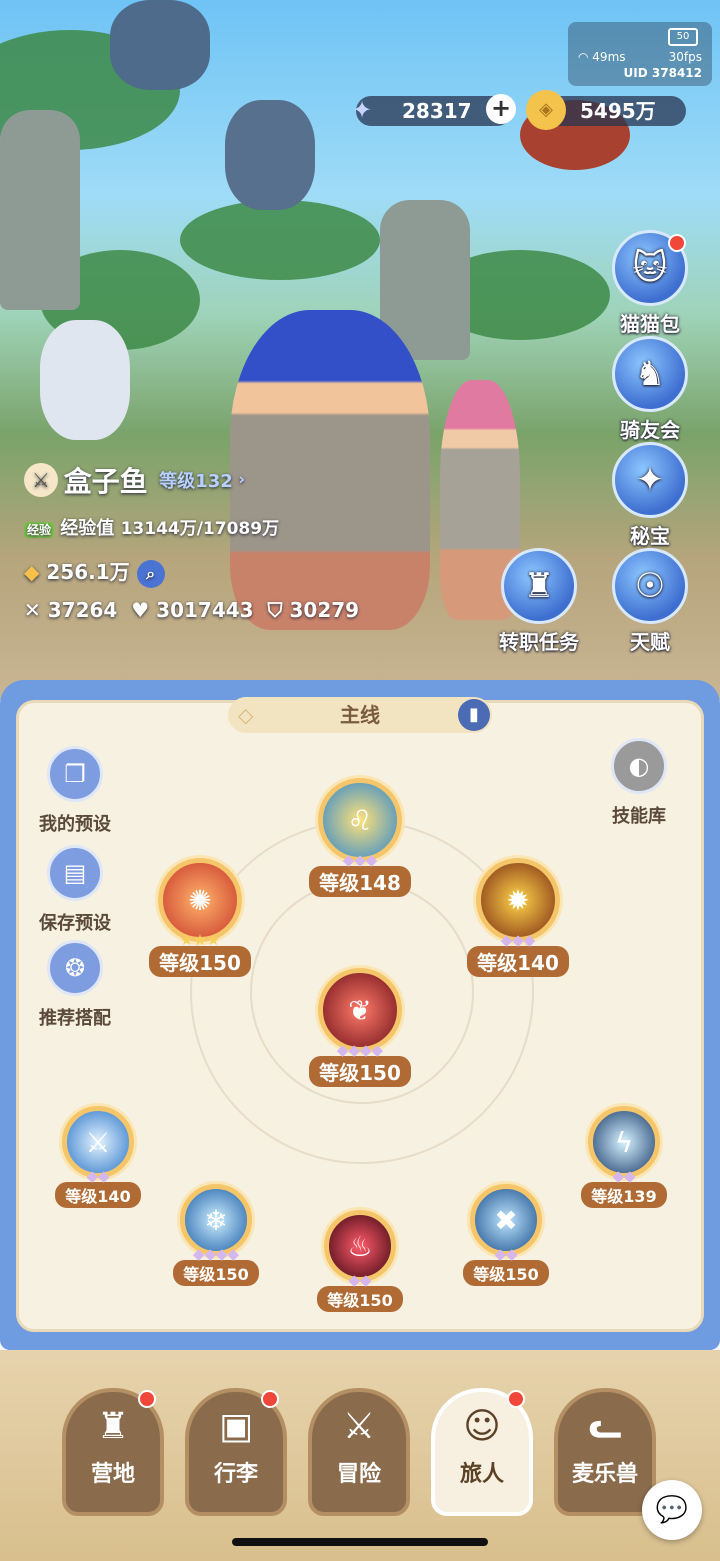  What do you see at coordinates (437, 111) in the screenshot?
I see `star-count: 28317` at bounding box center [437, 111].